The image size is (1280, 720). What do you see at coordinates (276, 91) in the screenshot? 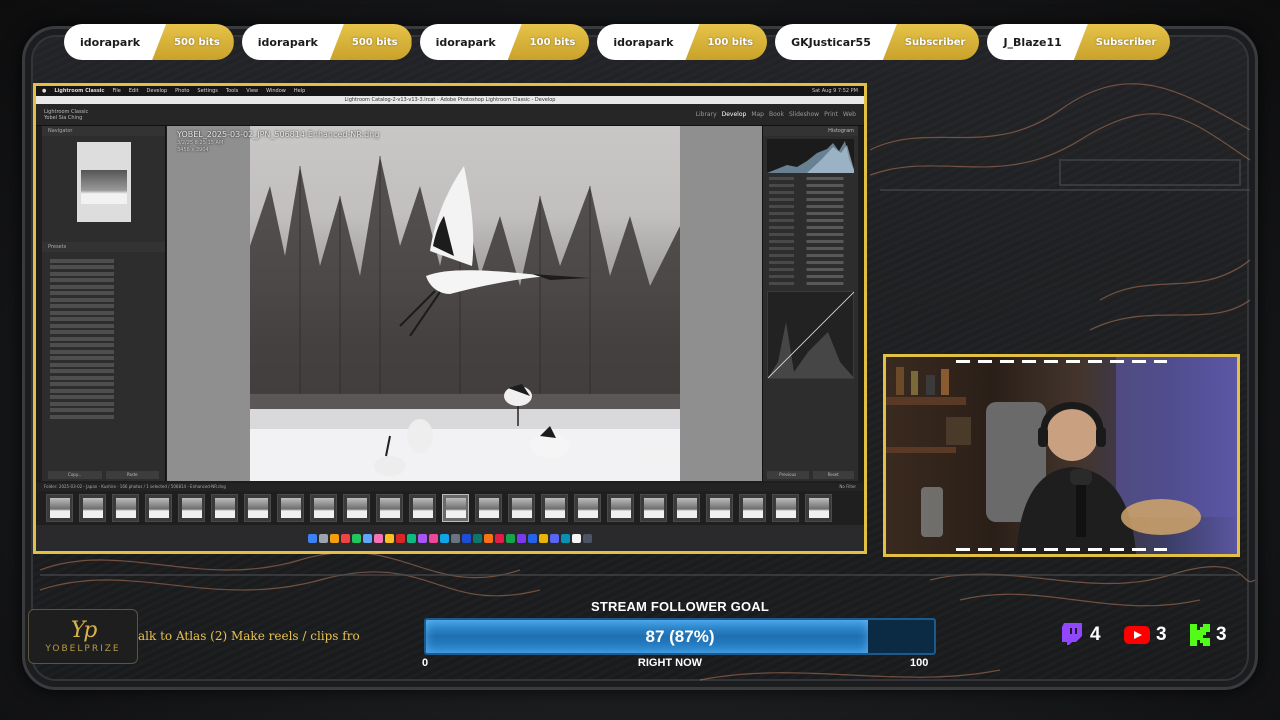
I see `menu-window: Window` at bounding box center [276, 91].